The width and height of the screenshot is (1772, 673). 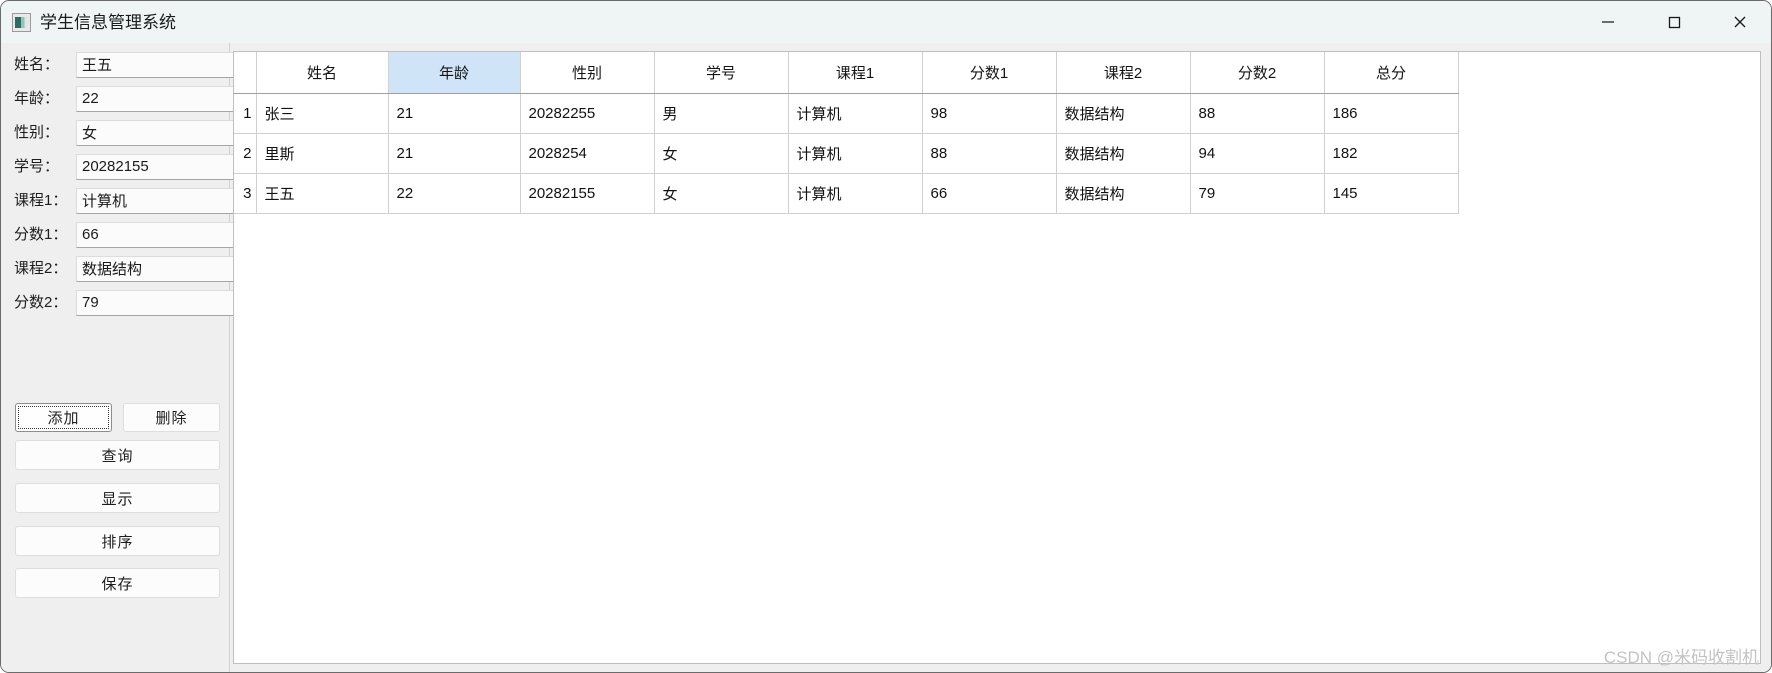 What do you see at coordinates (1391, 113) in the screenshot?
I see `cell-total: 186` at bounding box center [1391, 113].